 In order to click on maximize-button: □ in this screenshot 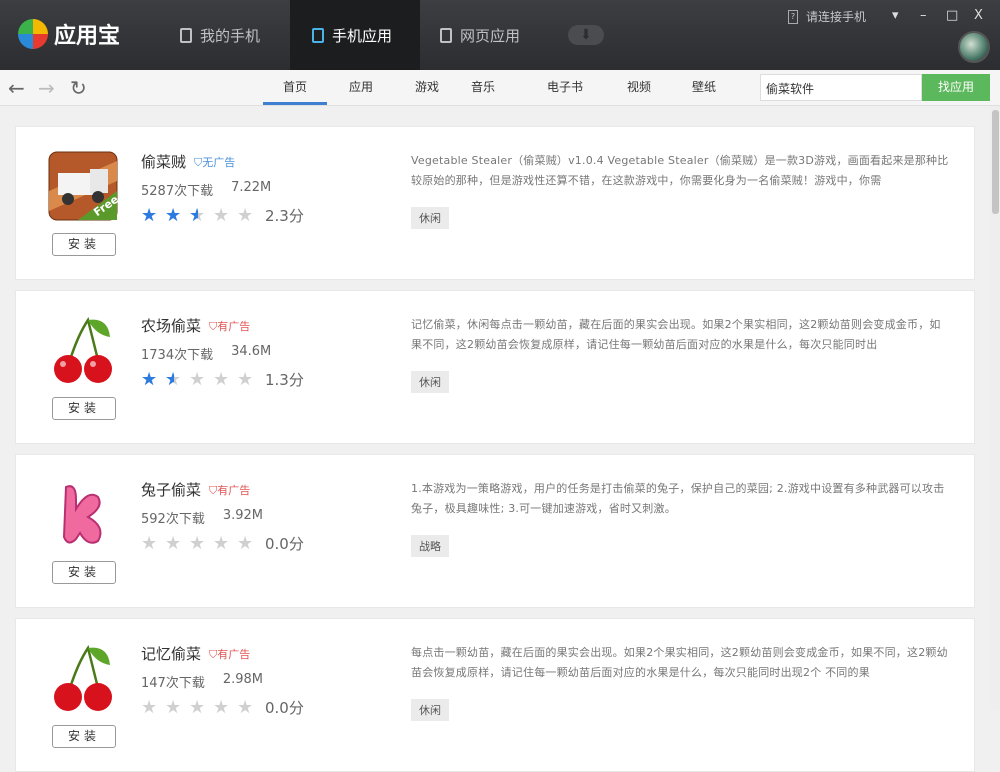, I will do `click(952, 15)`.